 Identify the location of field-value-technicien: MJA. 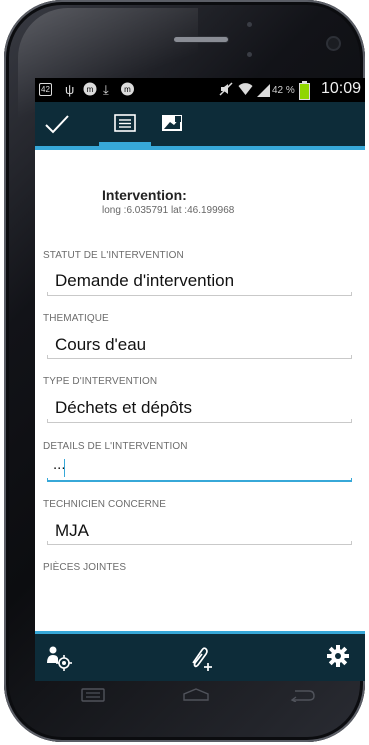
(72, 531).